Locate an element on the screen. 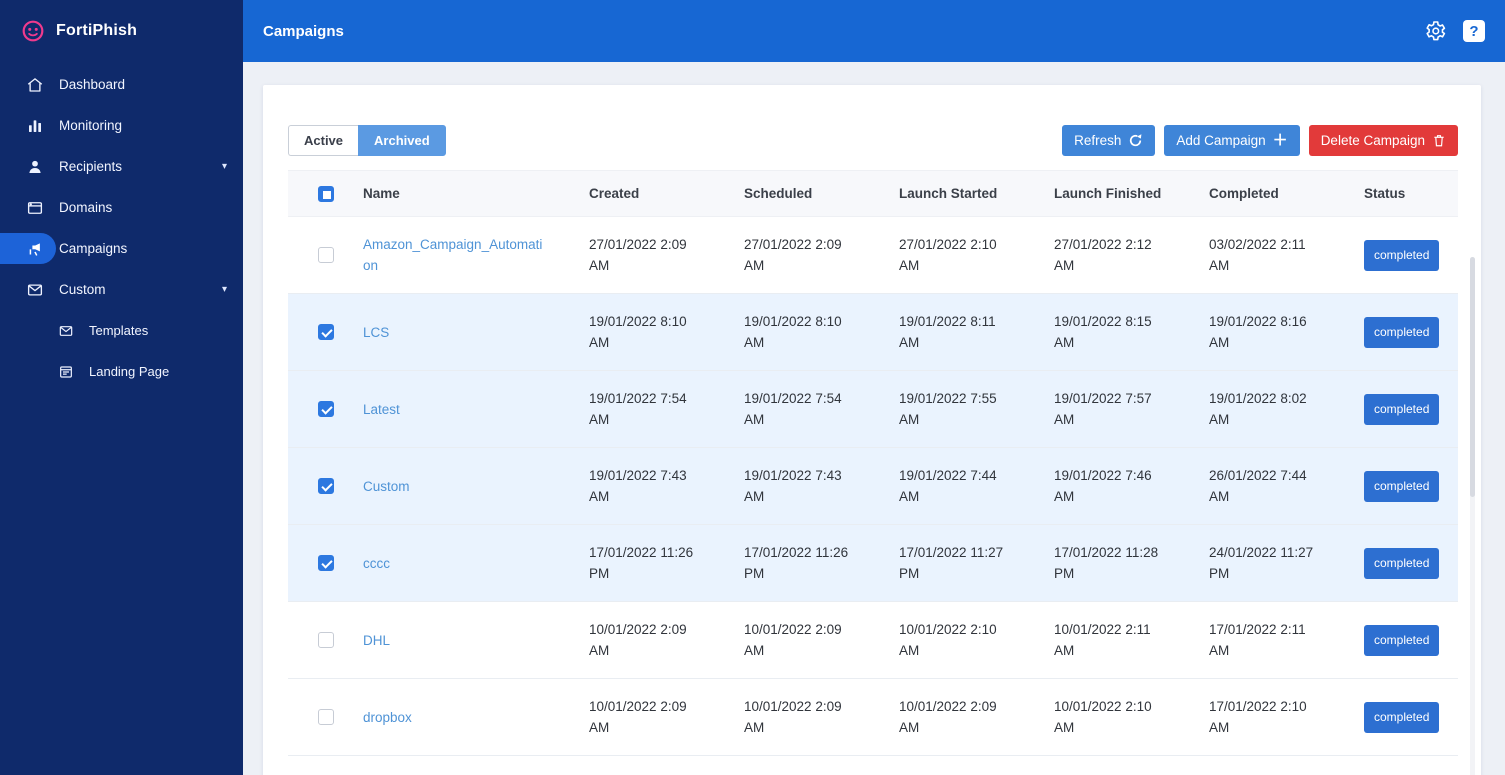 The image size is (1505, 775). campaign-name-link: Custom is located at coordinates (386, 486).